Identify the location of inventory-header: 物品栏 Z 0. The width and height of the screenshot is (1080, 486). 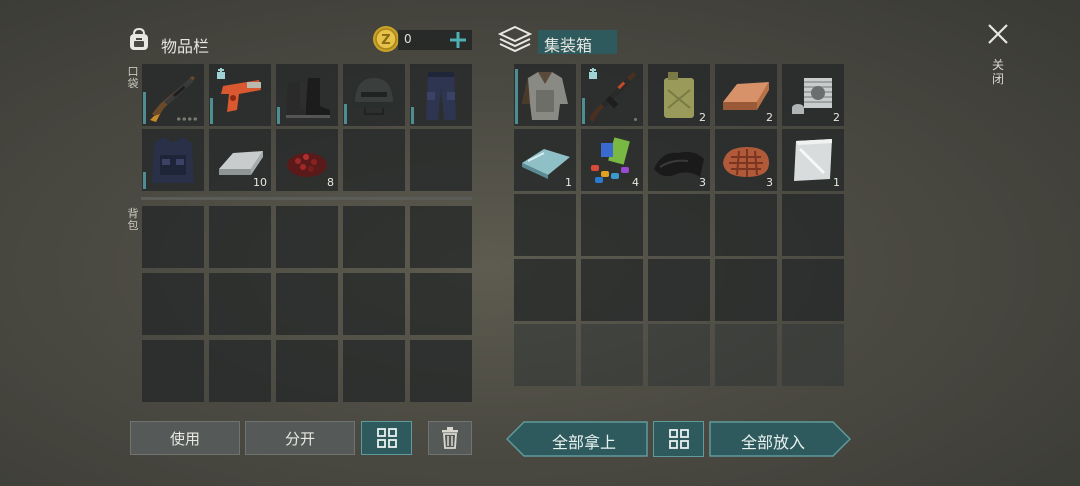
(299, 42).